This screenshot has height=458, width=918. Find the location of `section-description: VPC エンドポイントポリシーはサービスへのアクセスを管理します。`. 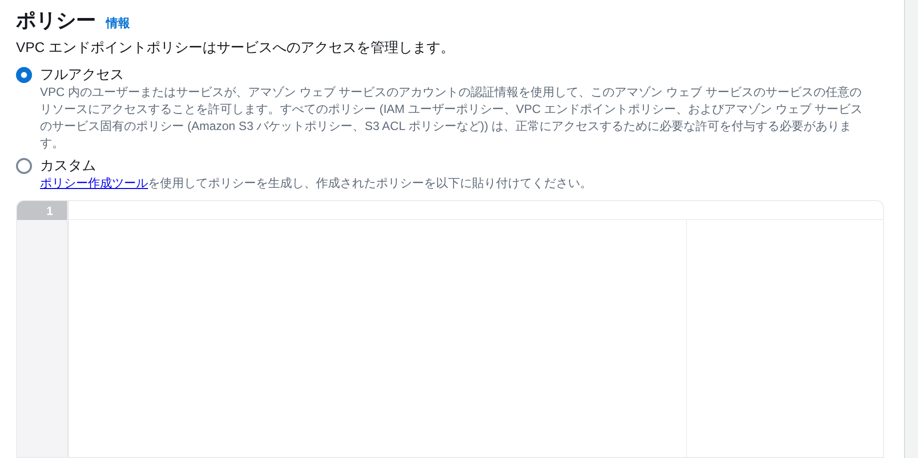

section-description: VPC エンドポイントポリシーはサービスへのアクセスを管理します。 is located at coordinates (236, 47).